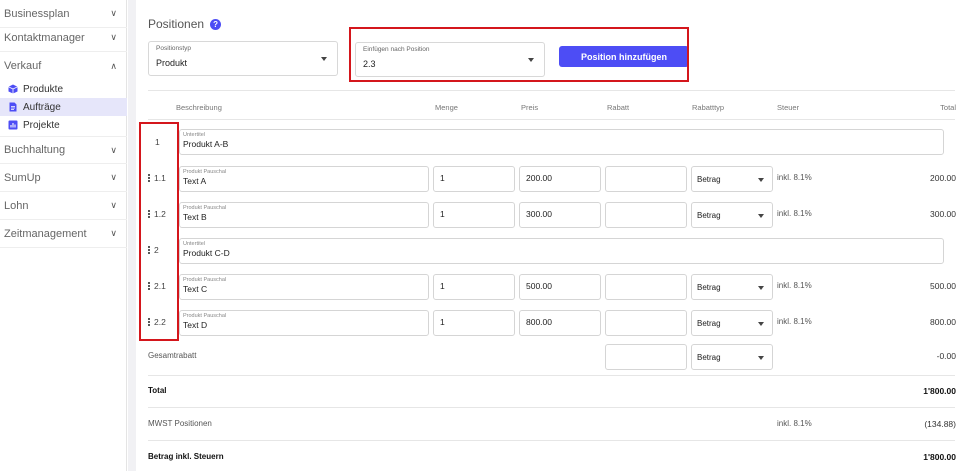  Describe the element at coordinates (530, 107) in the screenshot. I see `header-preis: Preis` at that location.